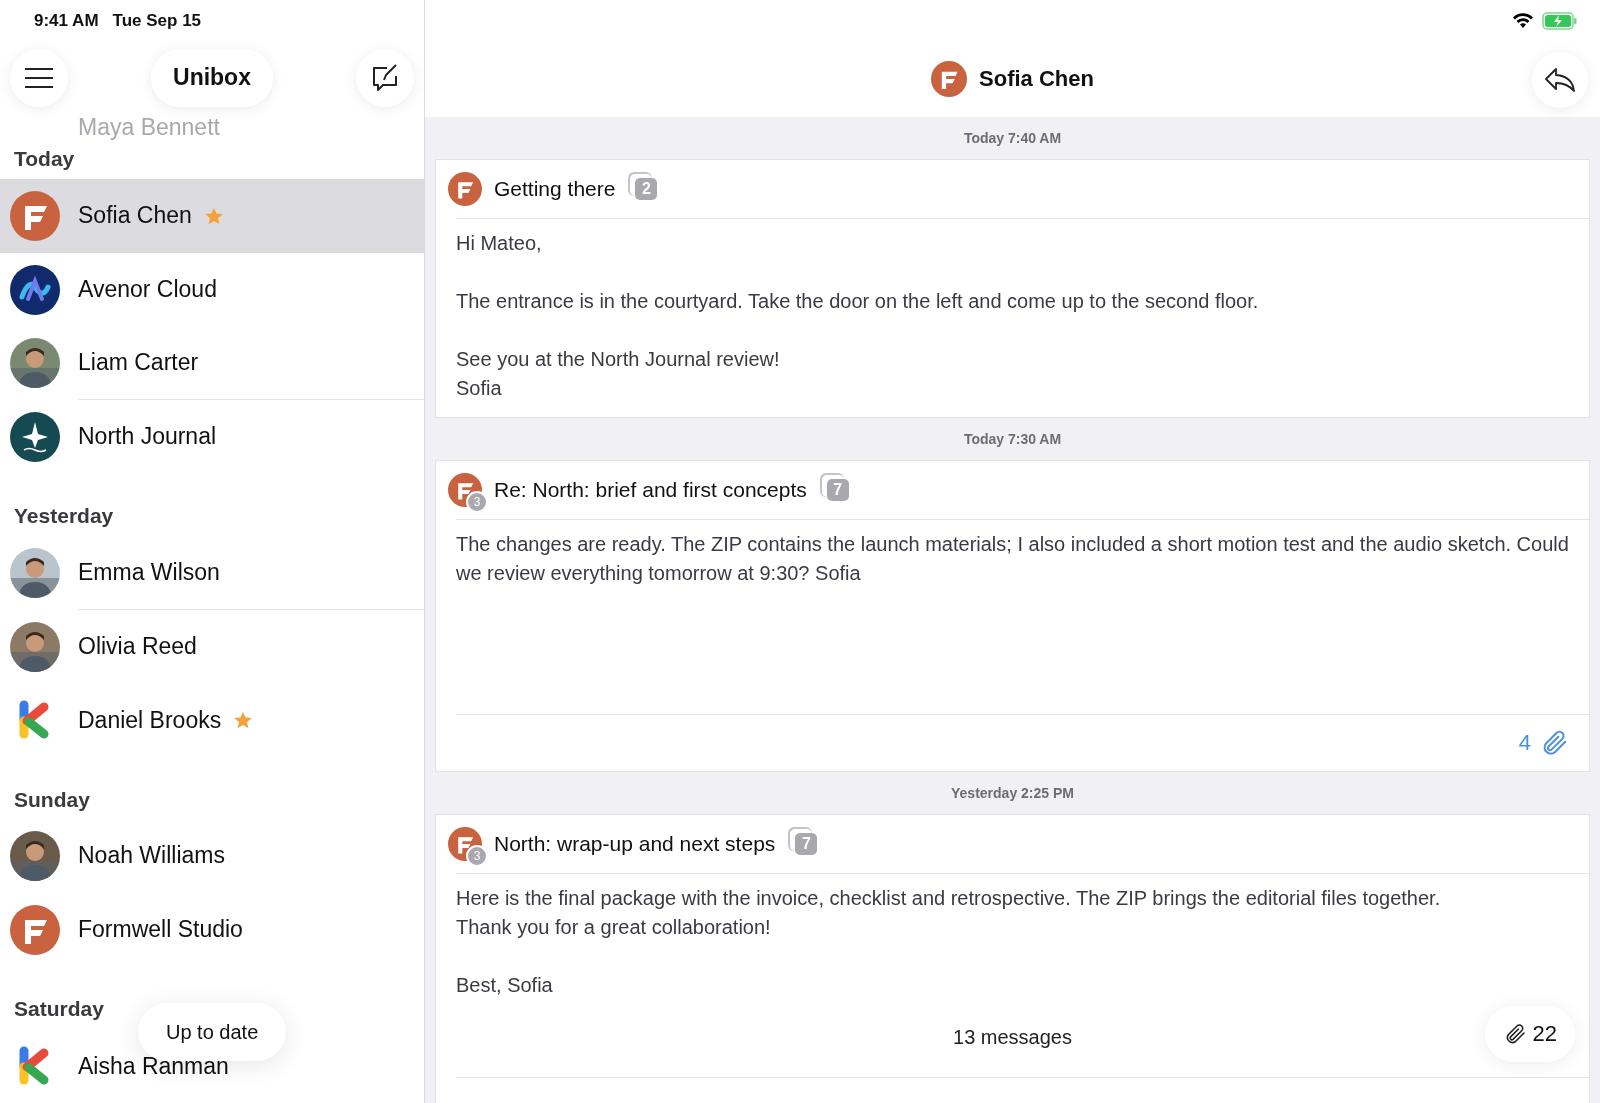 The image size is (1600, 1103). What do you see at coordinates (160, 930) in the screenshot?
I see `contact-name: Formwell Studio` at bounding box center [160, 930].